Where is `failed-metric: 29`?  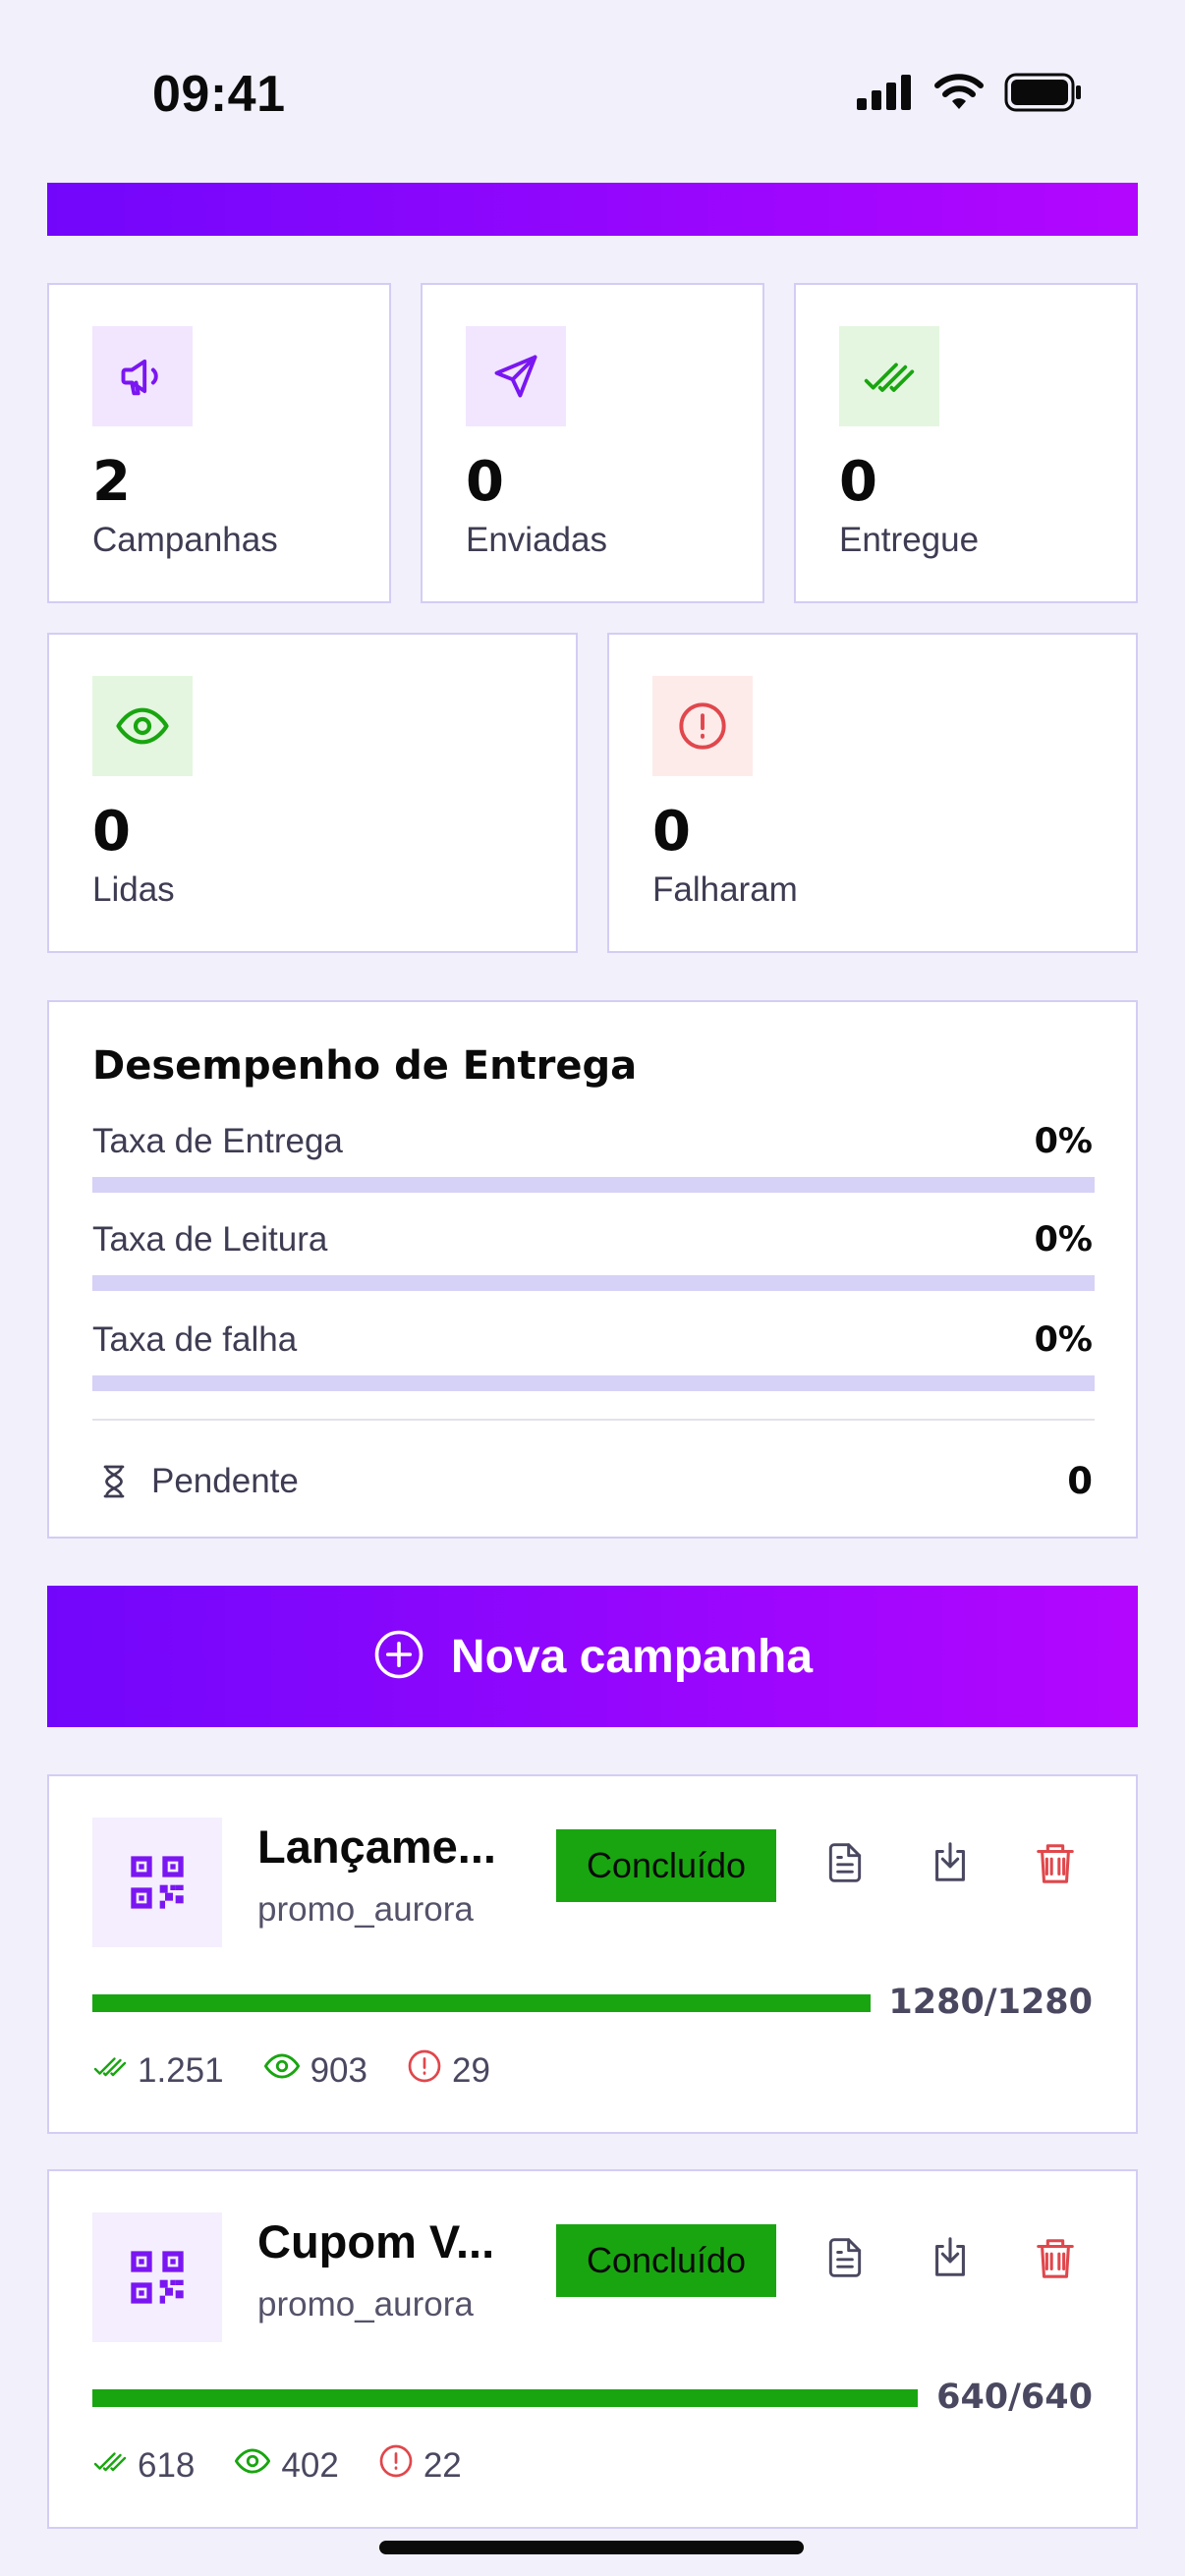 failed-metric: 29 is located at coordinates (448, 2070).